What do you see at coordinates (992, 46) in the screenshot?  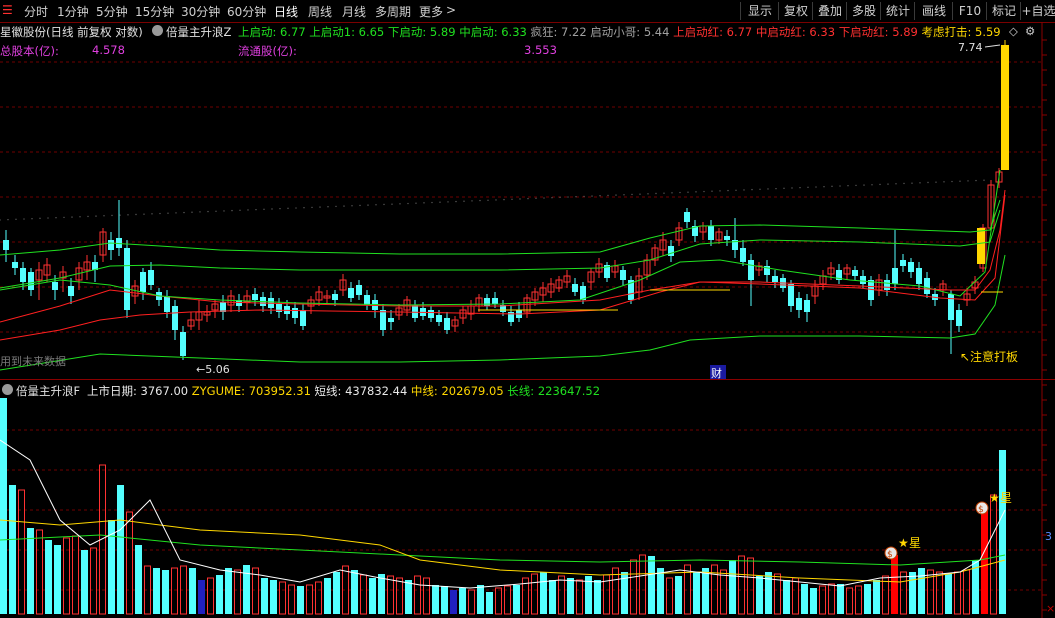 I see `pointer-line` at bounding box center [992, 46].